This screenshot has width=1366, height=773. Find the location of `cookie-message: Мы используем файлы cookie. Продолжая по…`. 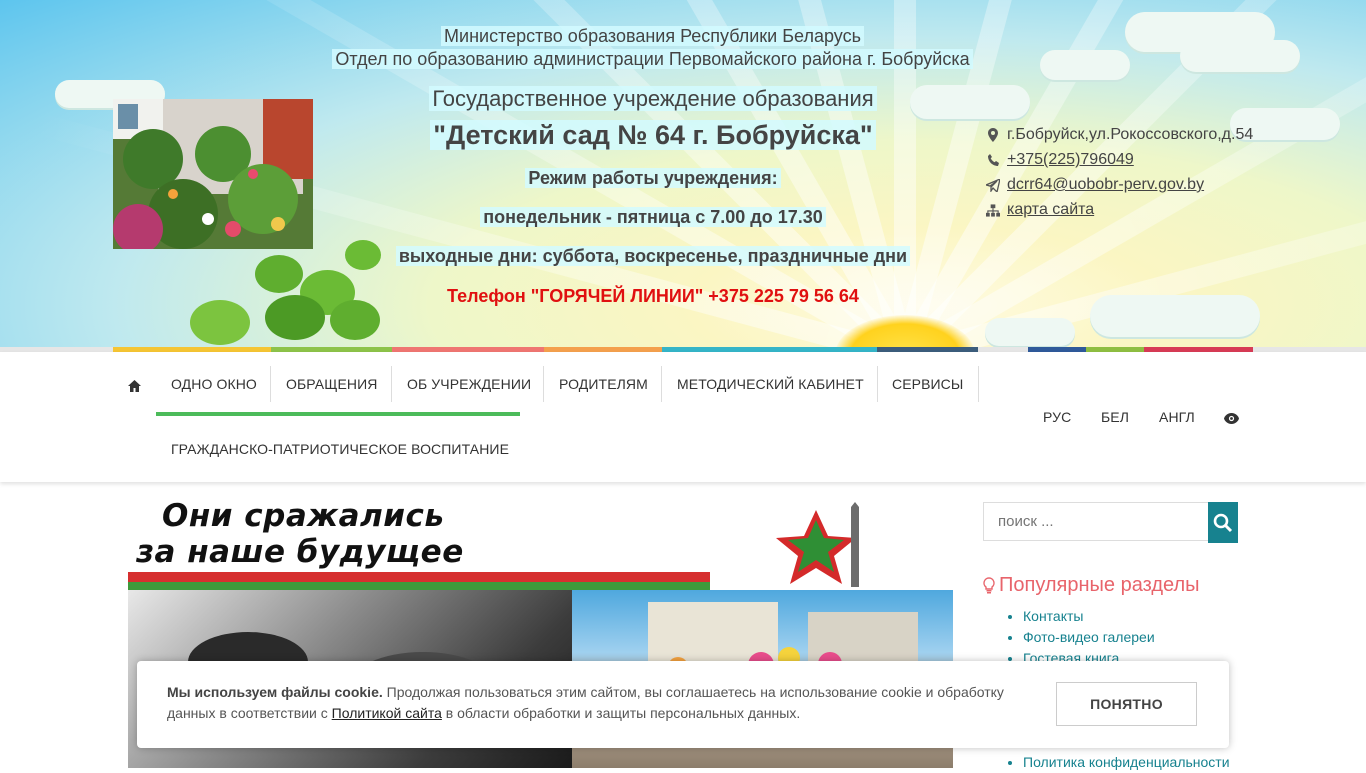

cookie-message: Мы используем файлы cookie. Продолжая по… is located at coordinates (585, 702).